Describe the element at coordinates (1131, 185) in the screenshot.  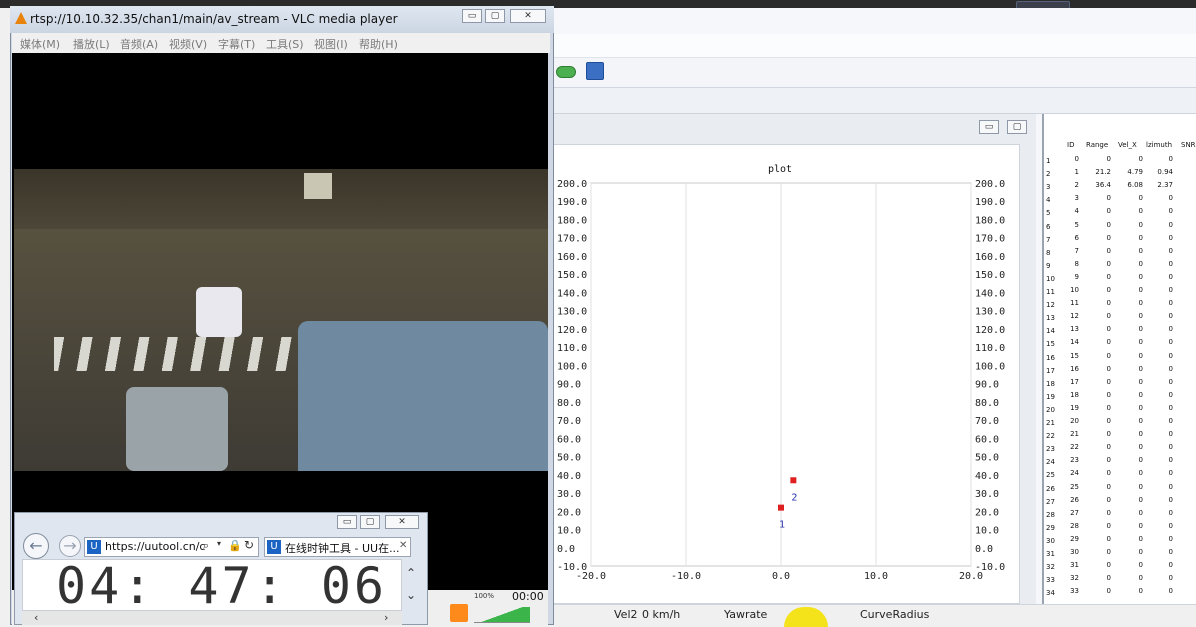
I see `table-cell: 6.08` at that location.